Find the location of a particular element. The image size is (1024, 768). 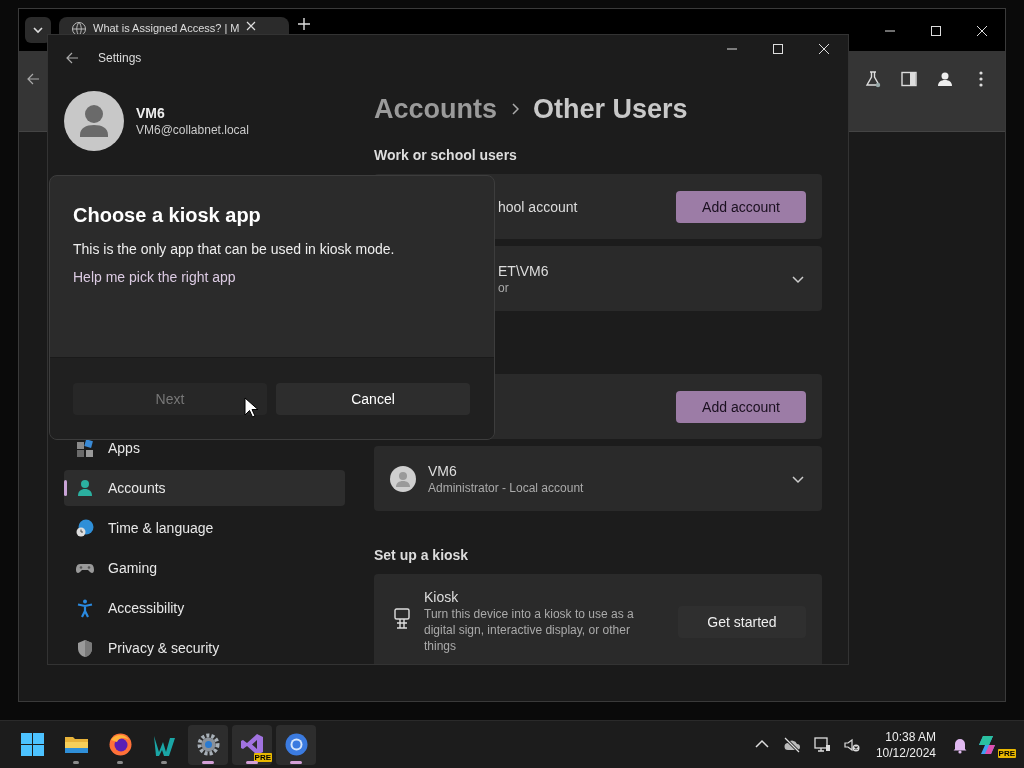

profile-icon is located at coordinates (945, 79).